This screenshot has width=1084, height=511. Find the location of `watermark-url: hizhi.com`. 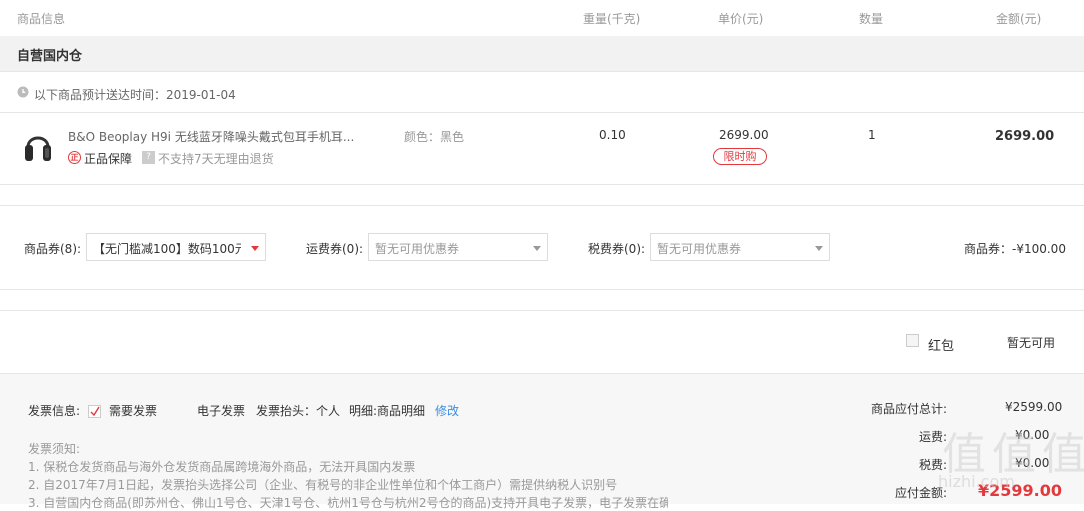

watermark-url: hizhi.com is located at coordinates (976, 481).